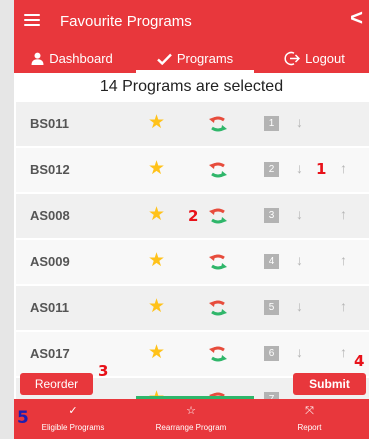 This screenshot has width=369, height=439. Describe the element at coordinates (50, 261) in the screenshot. I see `program-code: AS009` at that location.